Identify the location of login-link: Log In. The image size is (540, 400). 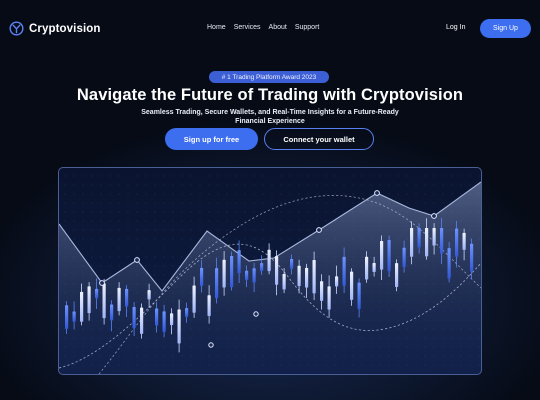
(455, 27).